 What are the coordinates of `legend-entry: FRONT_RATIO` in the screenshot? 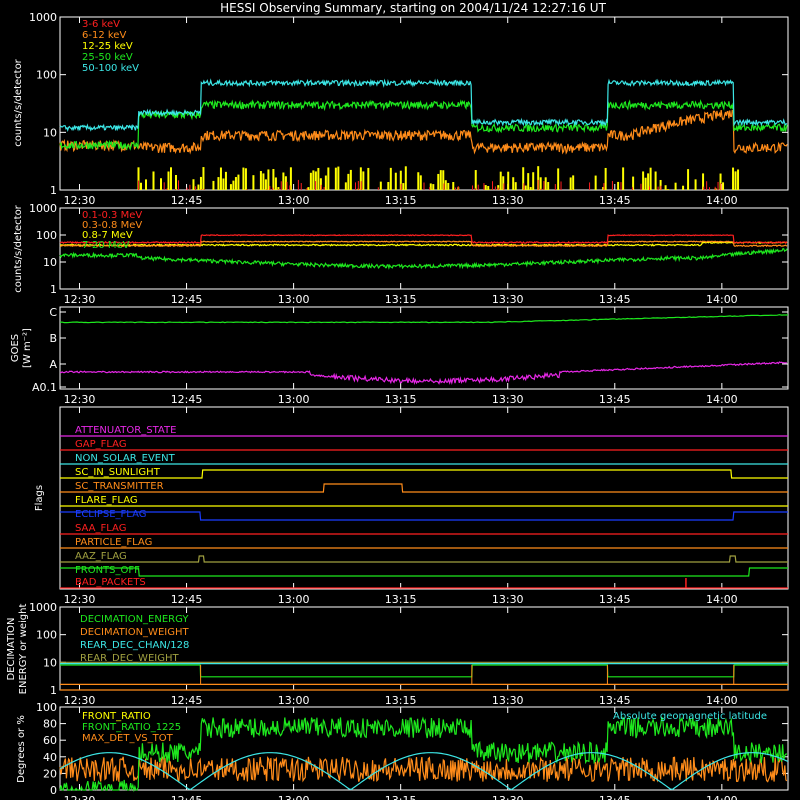 It's located at (116, 716).